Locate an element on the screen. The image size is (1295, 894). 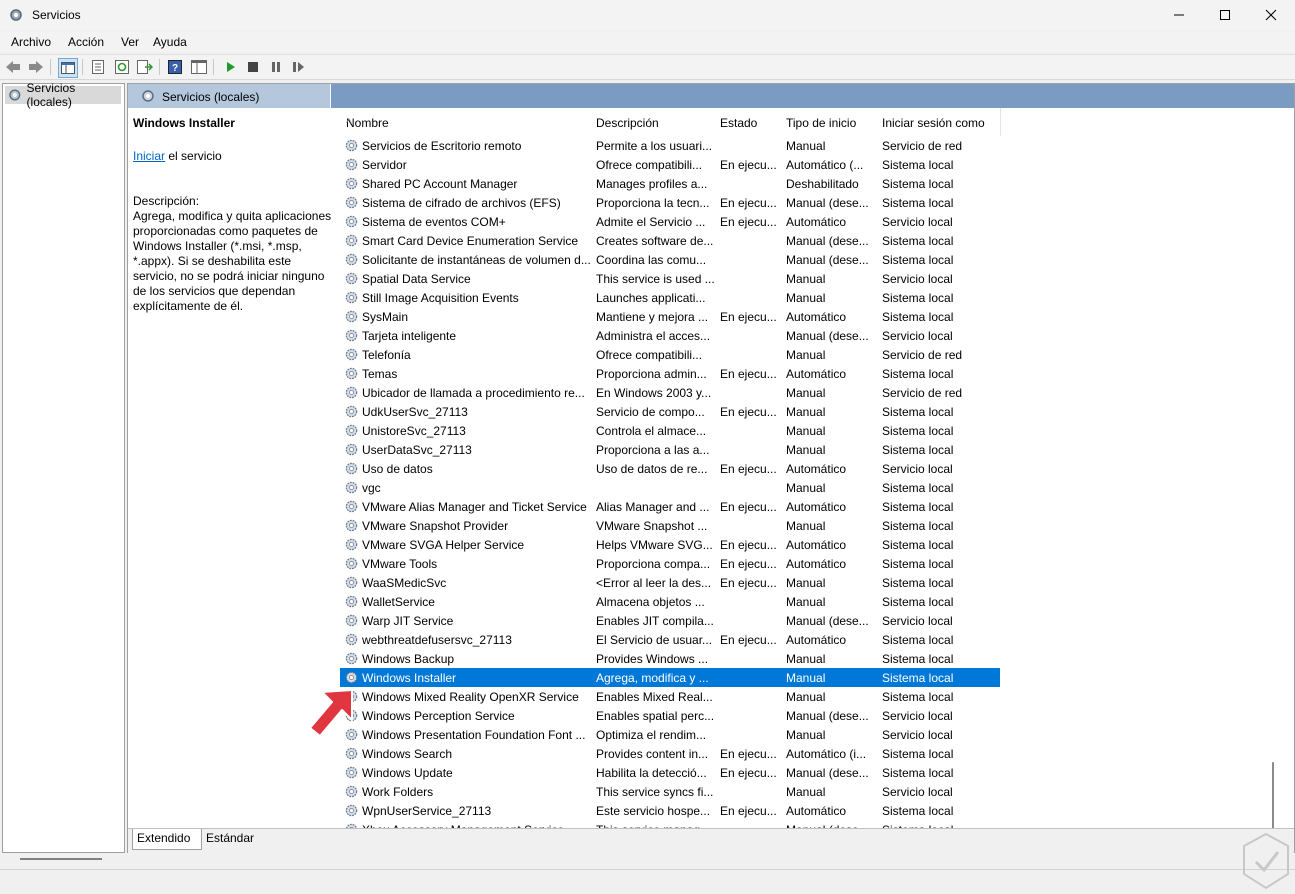
menu-accion: Acción is located at coordinates (86, 42).